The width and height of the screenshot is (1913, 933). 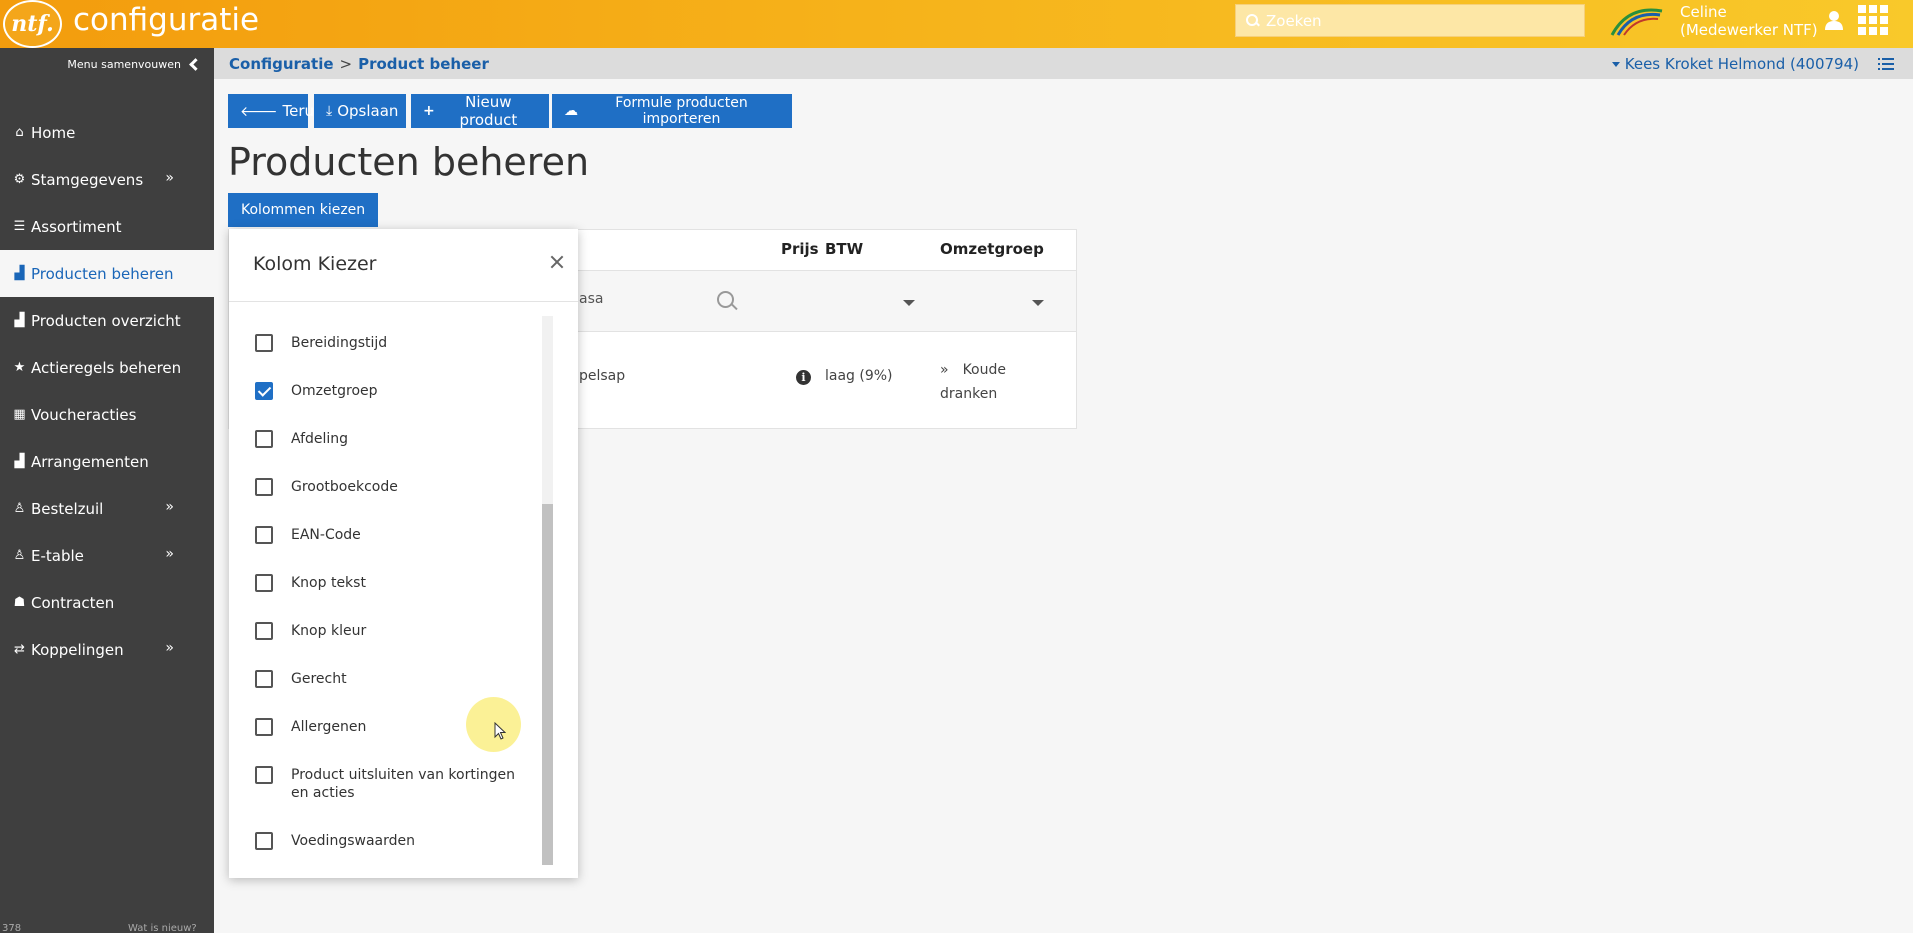 I want to click on column-header-revenue-group: Omzetgroep, so click(x=992, y=249).